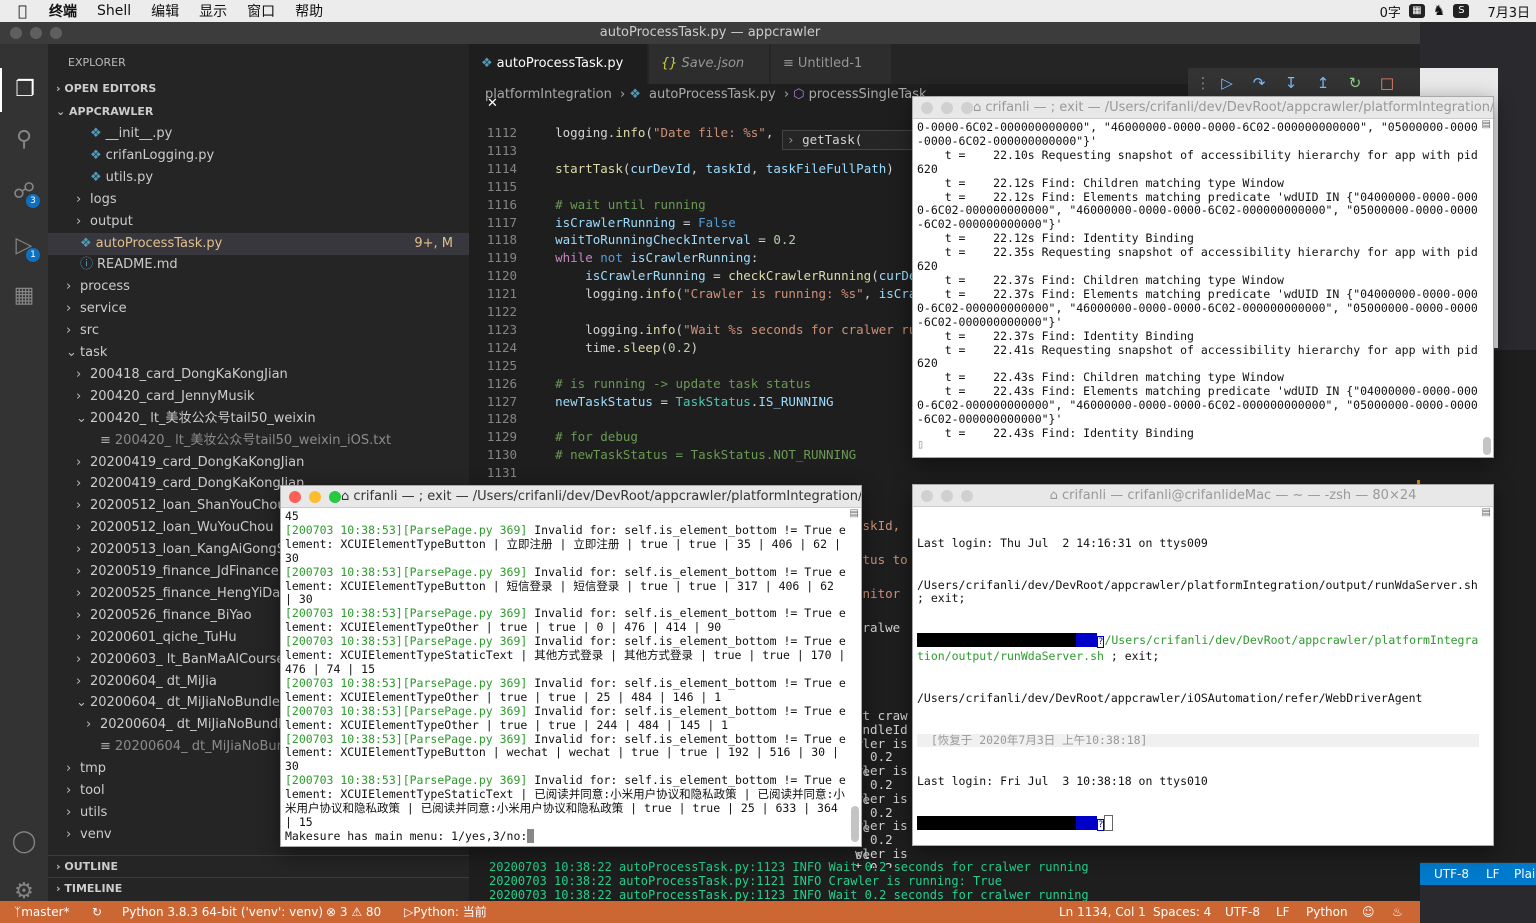 This screenshot has width=1536, height=923. I want to click on tree-item: ⓘ README.md, so click(258, 265).